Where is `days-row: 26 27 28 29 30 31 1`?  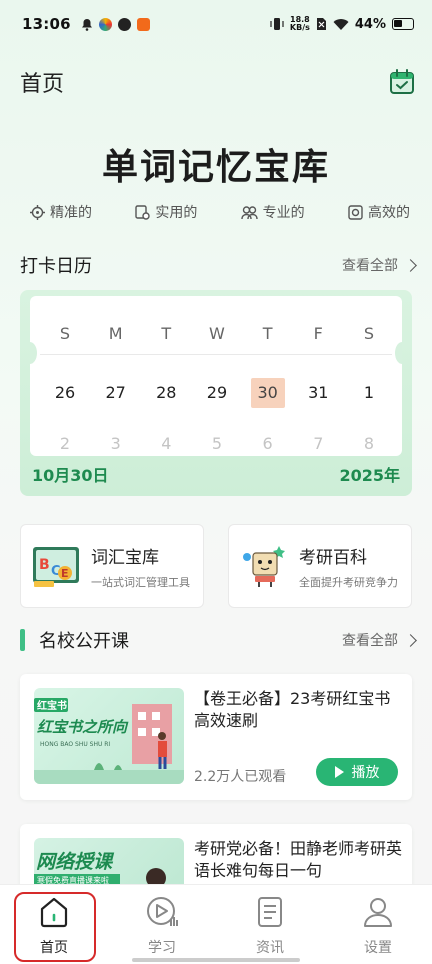
days-row: 26 27 28 29 30 31 1 is located at coordinates (217, 393).